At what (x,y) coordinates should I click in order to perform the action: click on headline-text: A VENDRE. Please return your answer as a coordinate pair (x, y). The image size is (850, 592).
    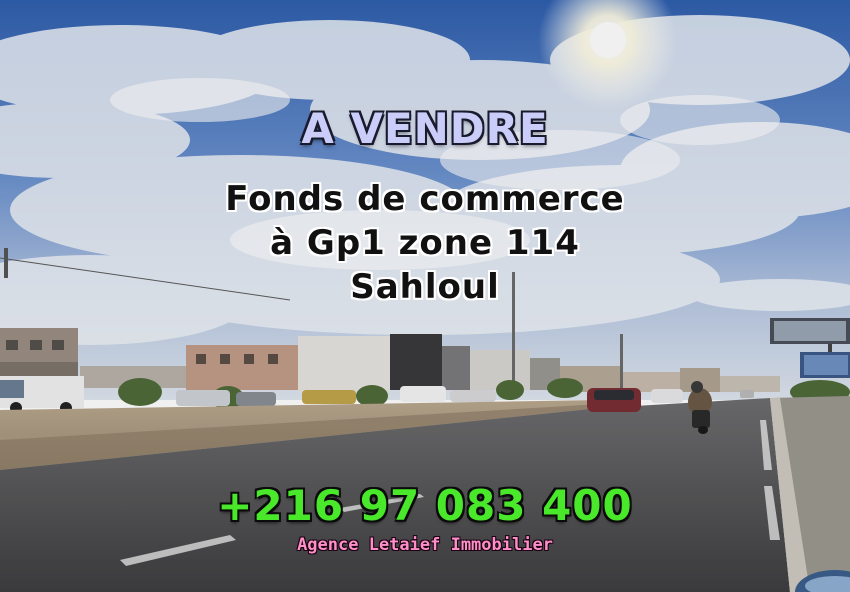
    Looking at the image, I should click on (425, 128).